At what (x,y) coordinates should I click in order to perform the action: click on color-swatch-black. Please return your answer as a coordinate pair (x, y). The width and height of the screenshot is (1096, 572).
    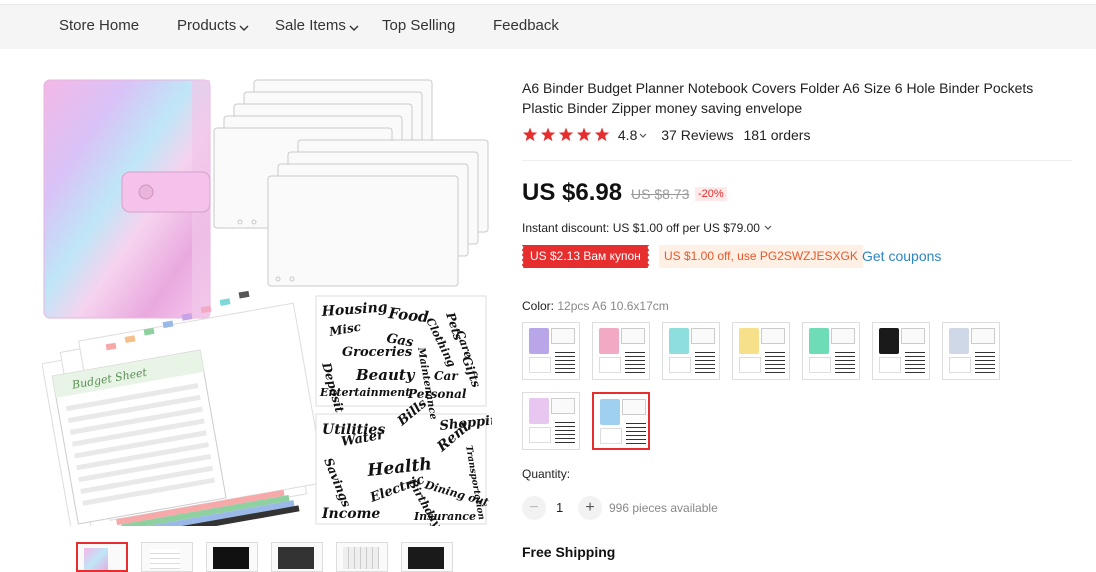
    Looking at the image, I should click on (901, 351).